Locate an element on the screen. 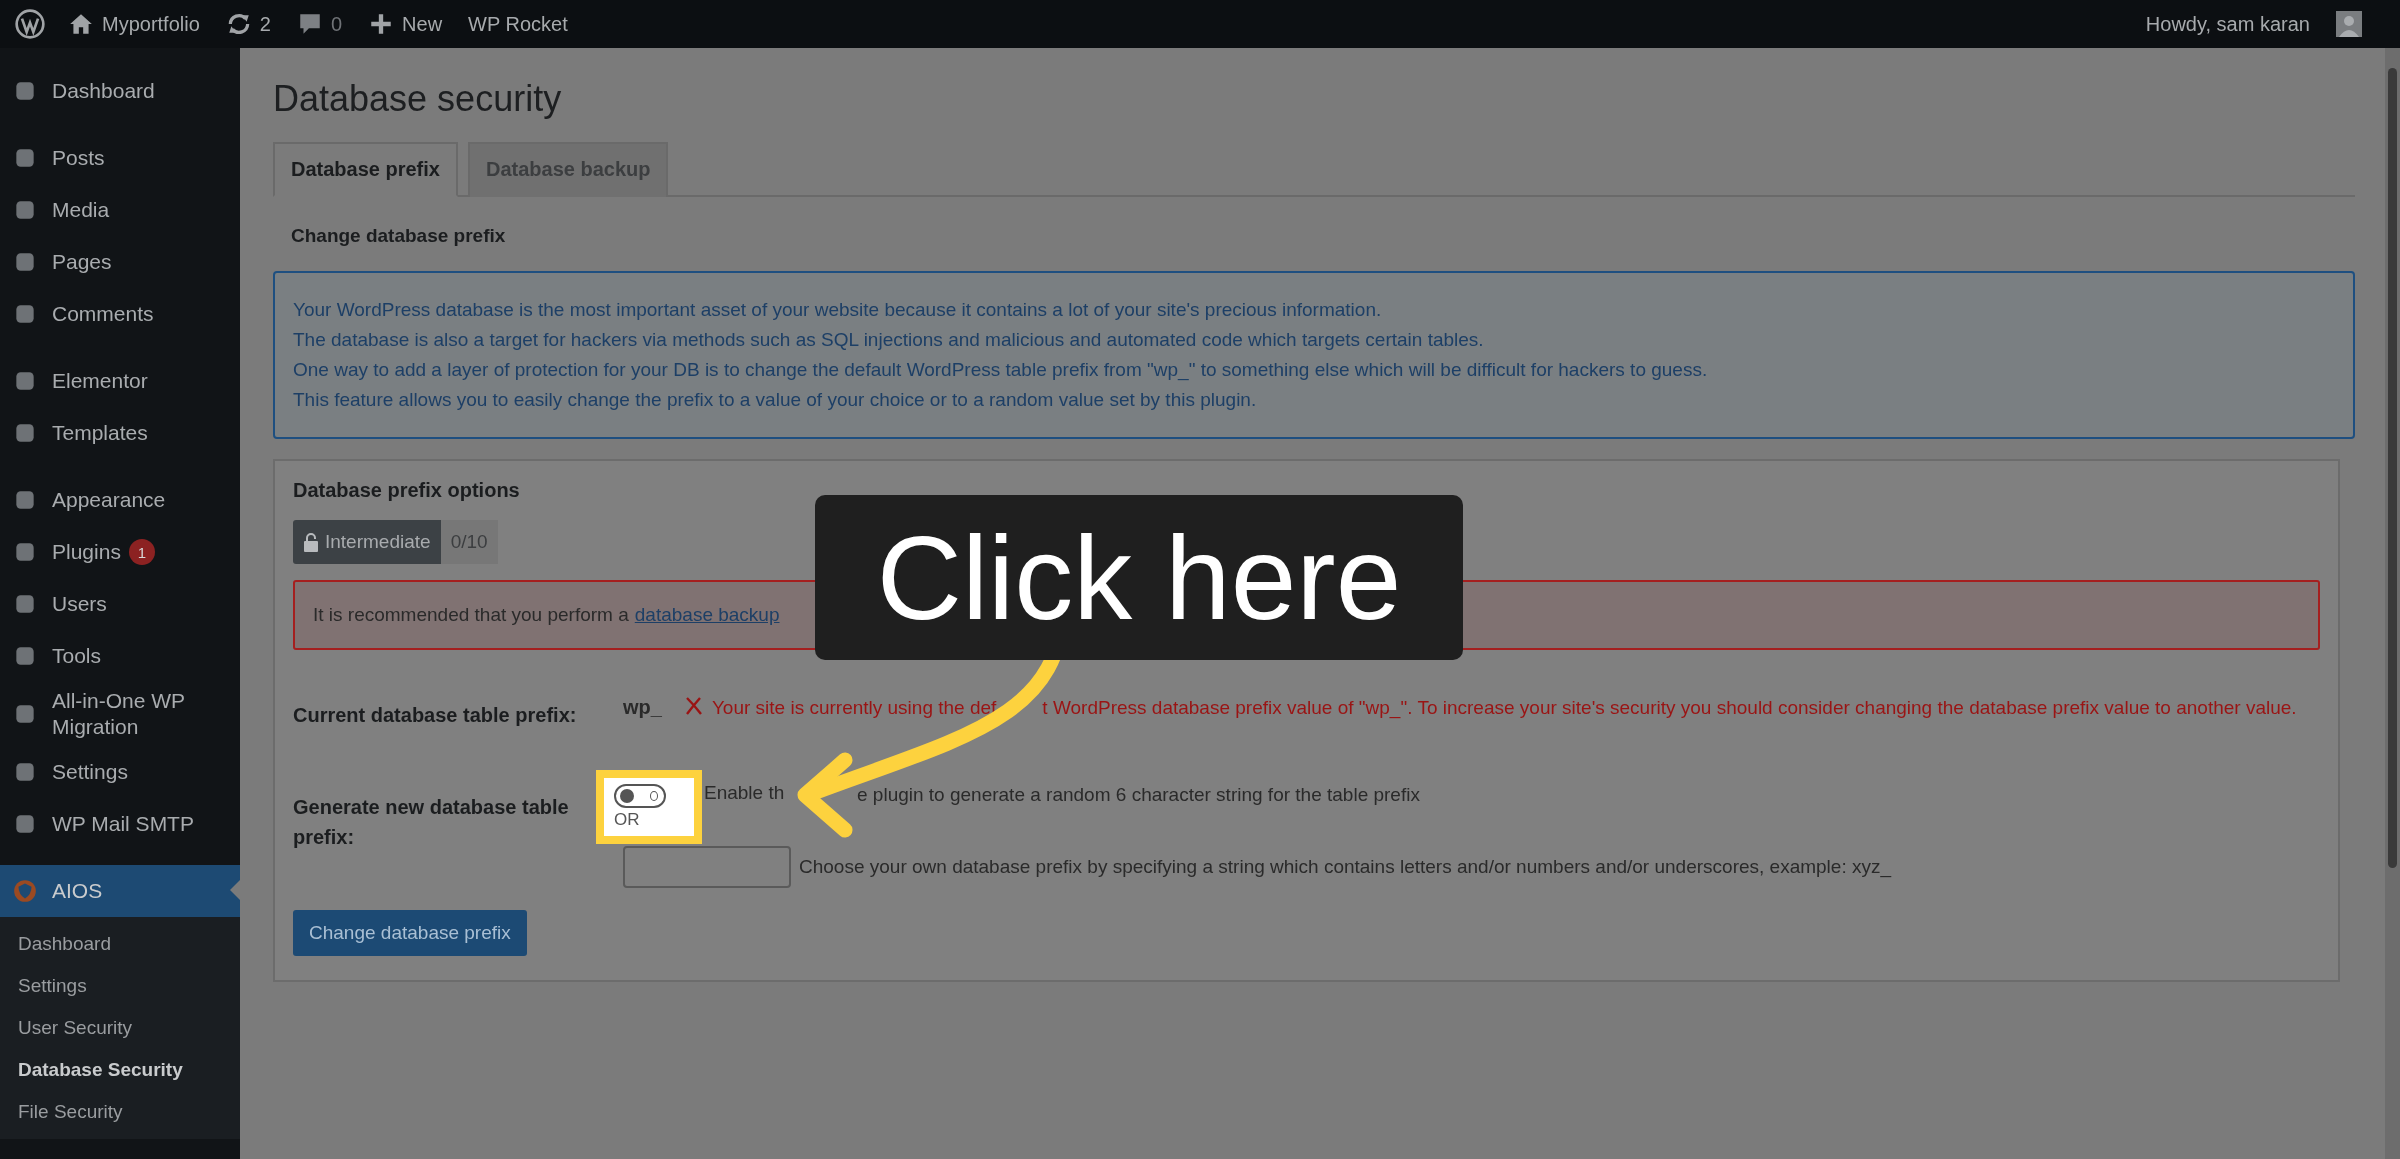 This screenshot has width=2400, height=1159. menu-item: All-in-One WP Migration is located at coordinates (120, 714).